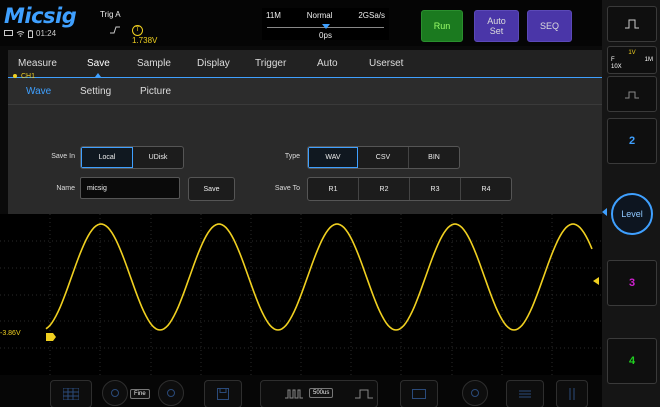  Describe the element at coordinates (319, 15) in the screenshot. I see `acquisition-mode: Normal` at that location.